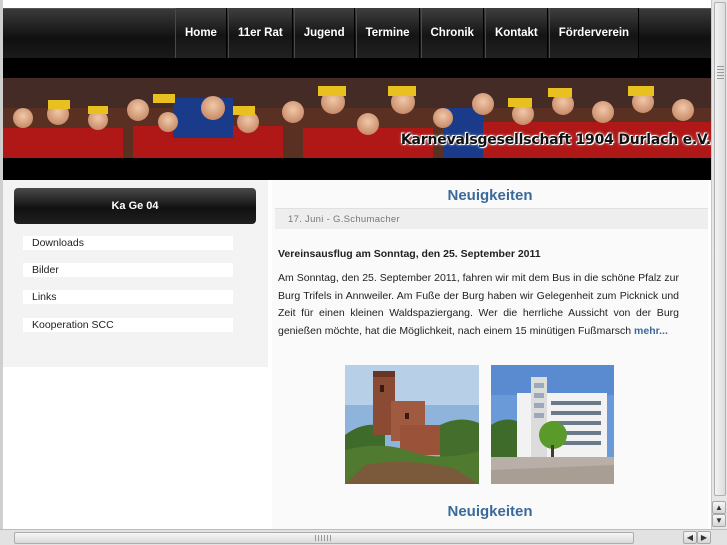 This screenshot has width=727, height=545. Describe the element at coordinates (704, 537) in the screenshot. I see `scroll-right-button: ▶` at that location.